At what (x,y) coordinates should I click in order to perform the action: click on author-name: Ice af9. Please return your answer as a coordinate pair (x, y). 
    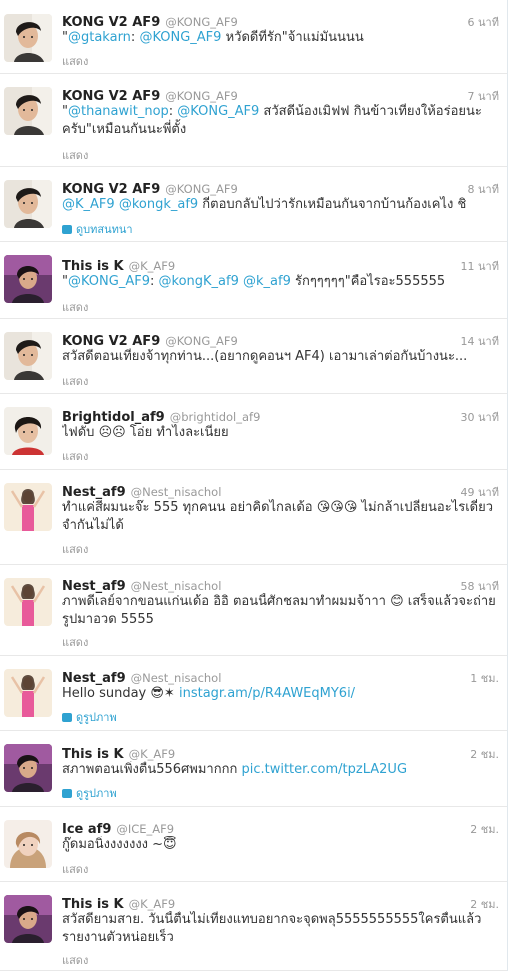
    Looking at the image, I should click on (86, 829).